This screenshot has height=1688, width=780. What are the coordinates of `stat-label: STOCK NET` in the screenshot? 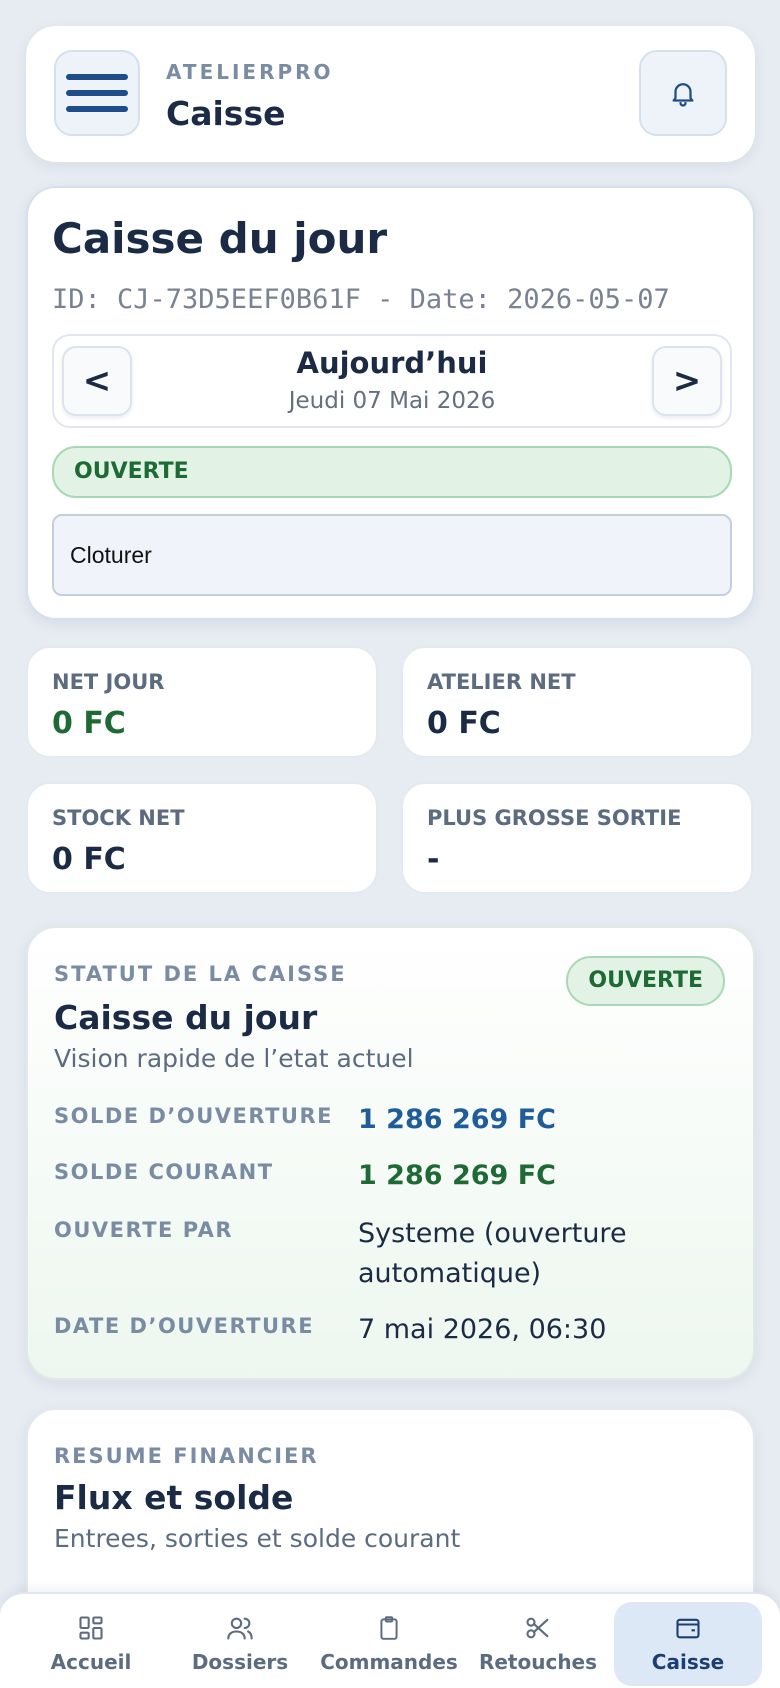 It's located at (118, 818).